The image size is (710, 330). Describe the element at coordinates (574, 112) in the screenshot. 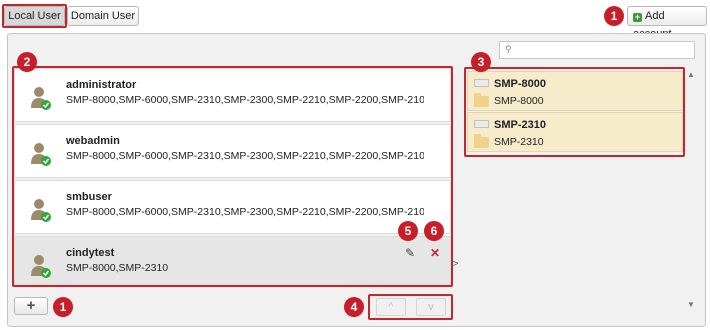

I see `group-highlight` at that location.